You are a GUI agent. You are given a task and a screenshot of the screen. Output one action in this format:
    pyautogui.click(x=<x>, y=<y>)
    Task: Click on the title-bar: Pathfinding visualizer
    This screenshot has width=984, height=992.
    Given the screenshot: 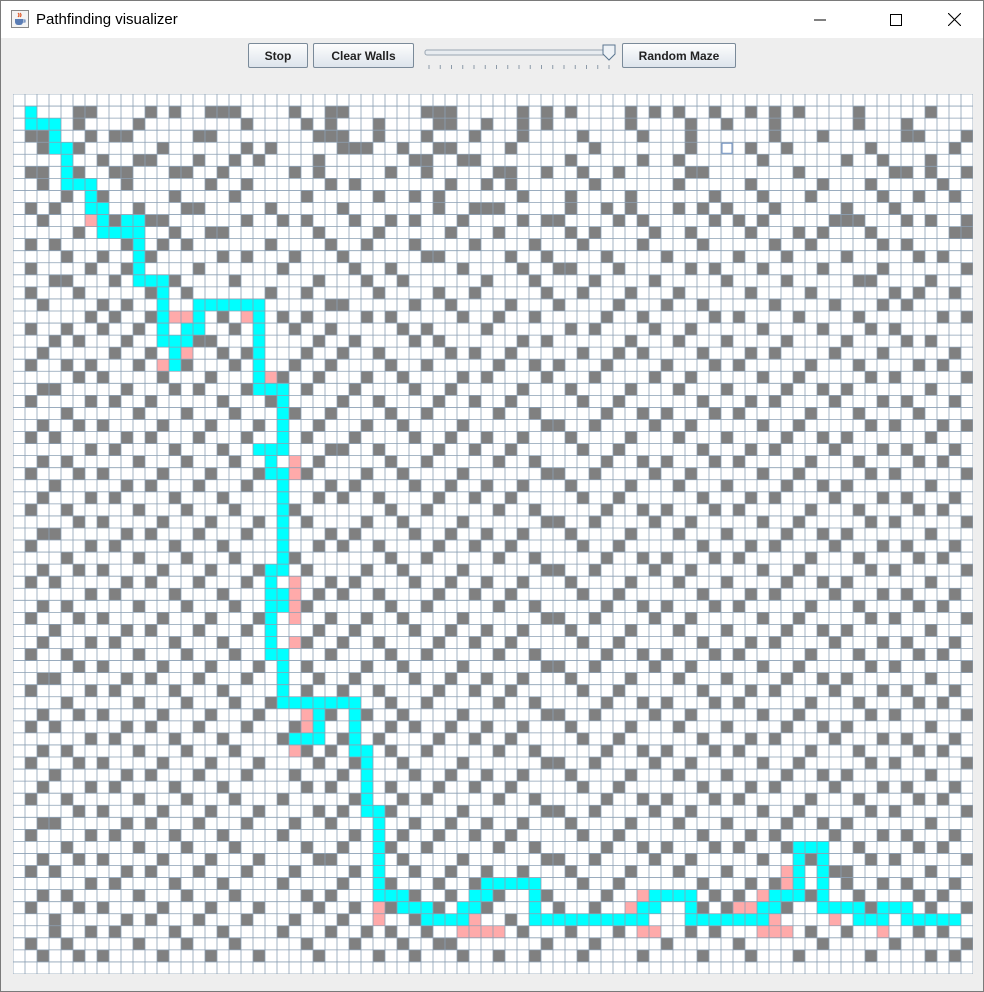 What is the action you would take?
    pyautogui.click(x=492, y=19)
    